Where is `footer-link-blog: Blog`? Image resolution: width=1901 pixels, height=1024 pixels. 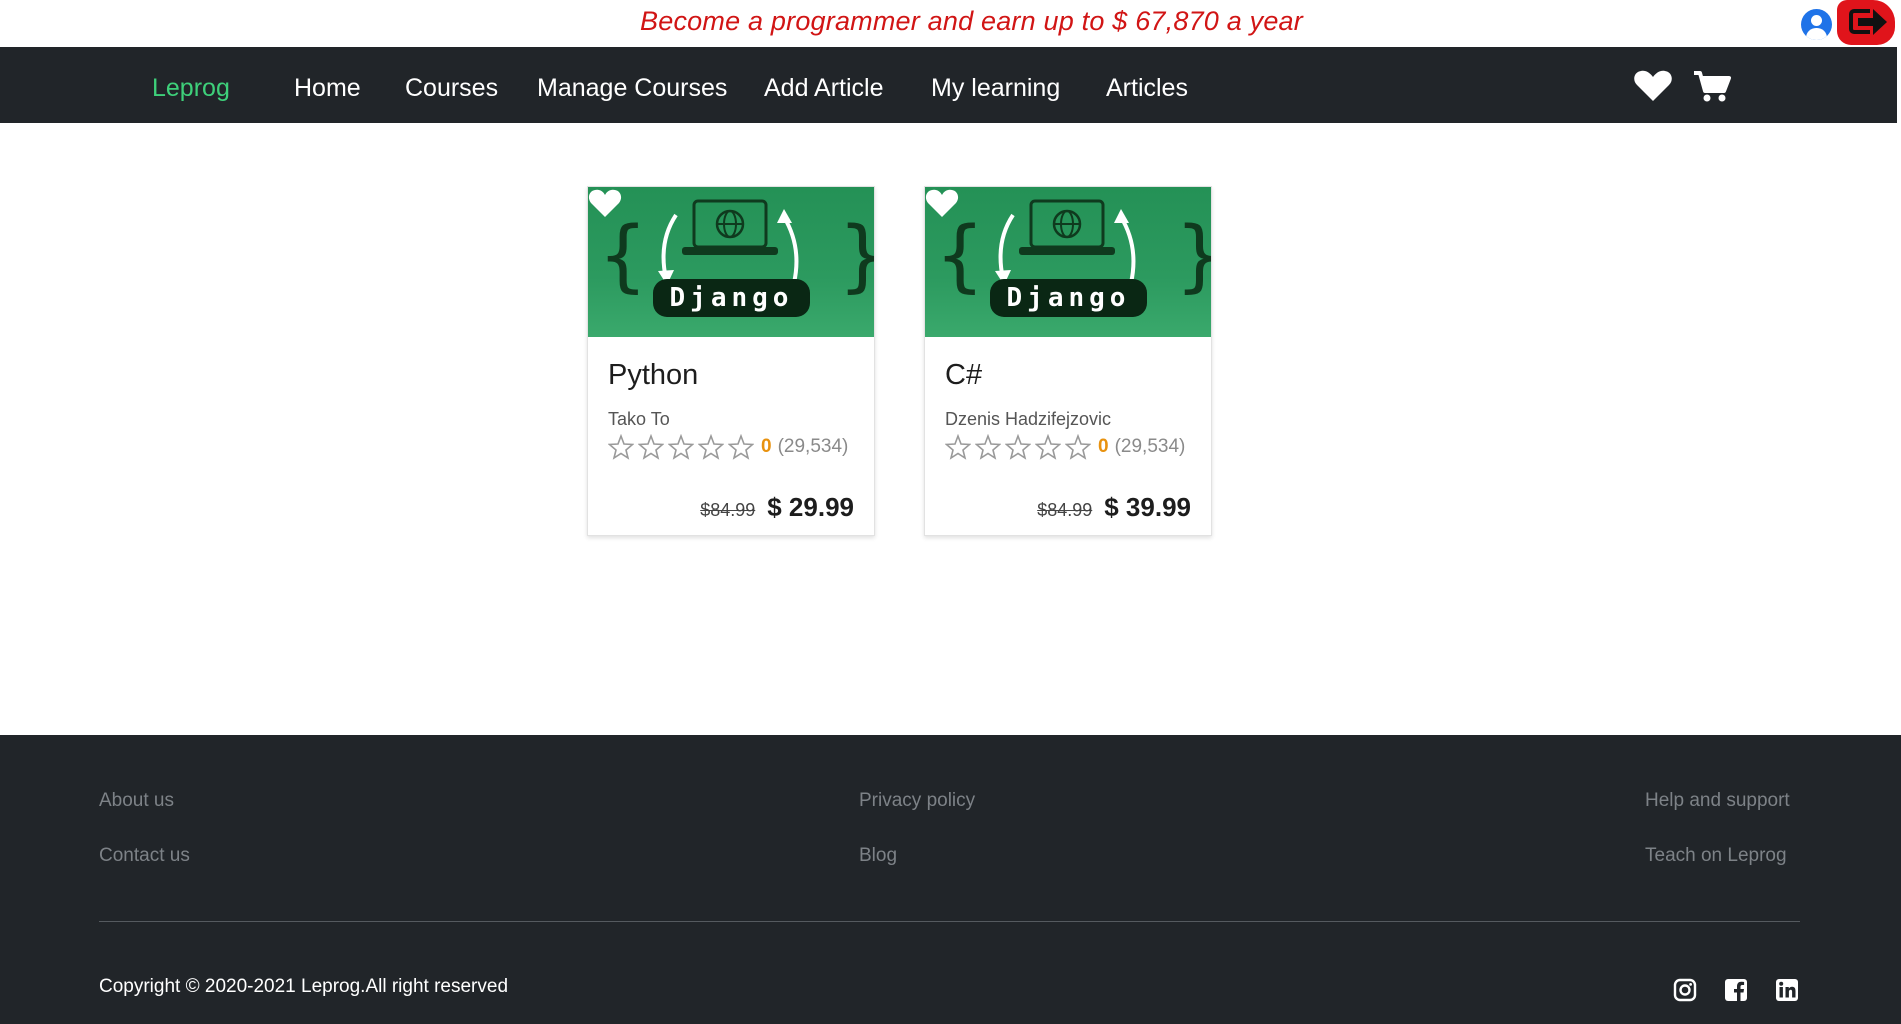 footer-link-blog: Blog is located at coordinates (878, 856).